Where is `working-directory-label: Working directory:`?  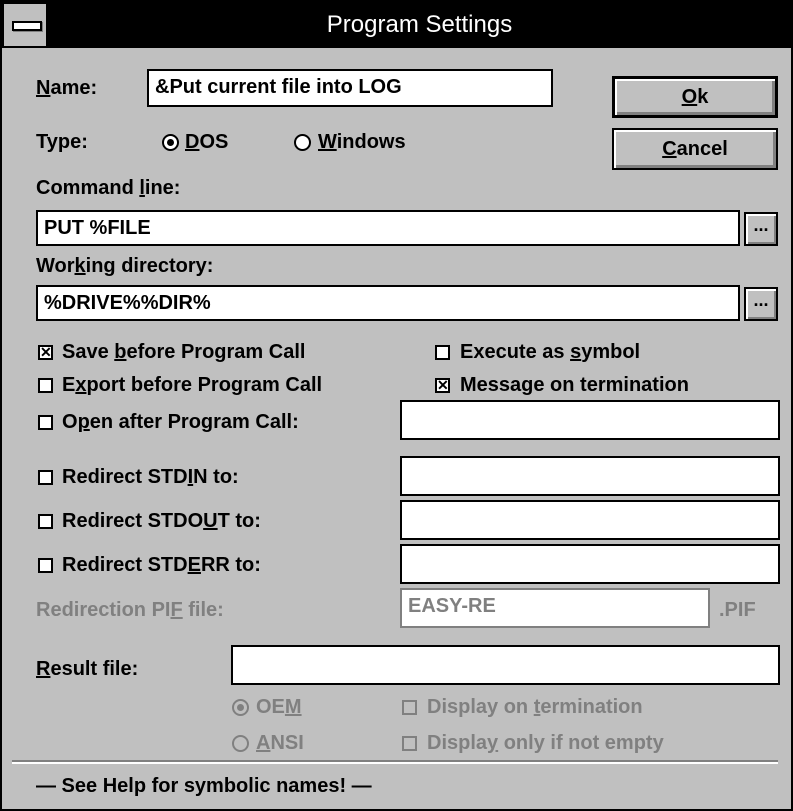
working-directory-label: Working directory: is located at coordinates (125, 266).